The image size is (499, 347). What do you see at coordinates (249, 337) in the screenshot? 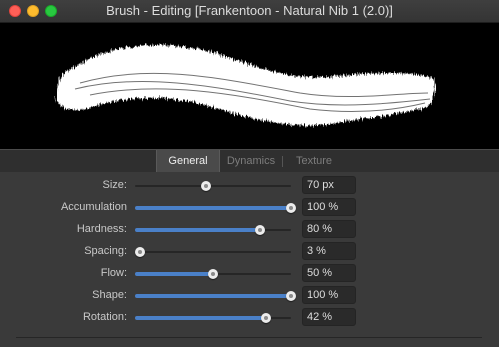
I see `panel-divider` at bounding box center [249, 337].